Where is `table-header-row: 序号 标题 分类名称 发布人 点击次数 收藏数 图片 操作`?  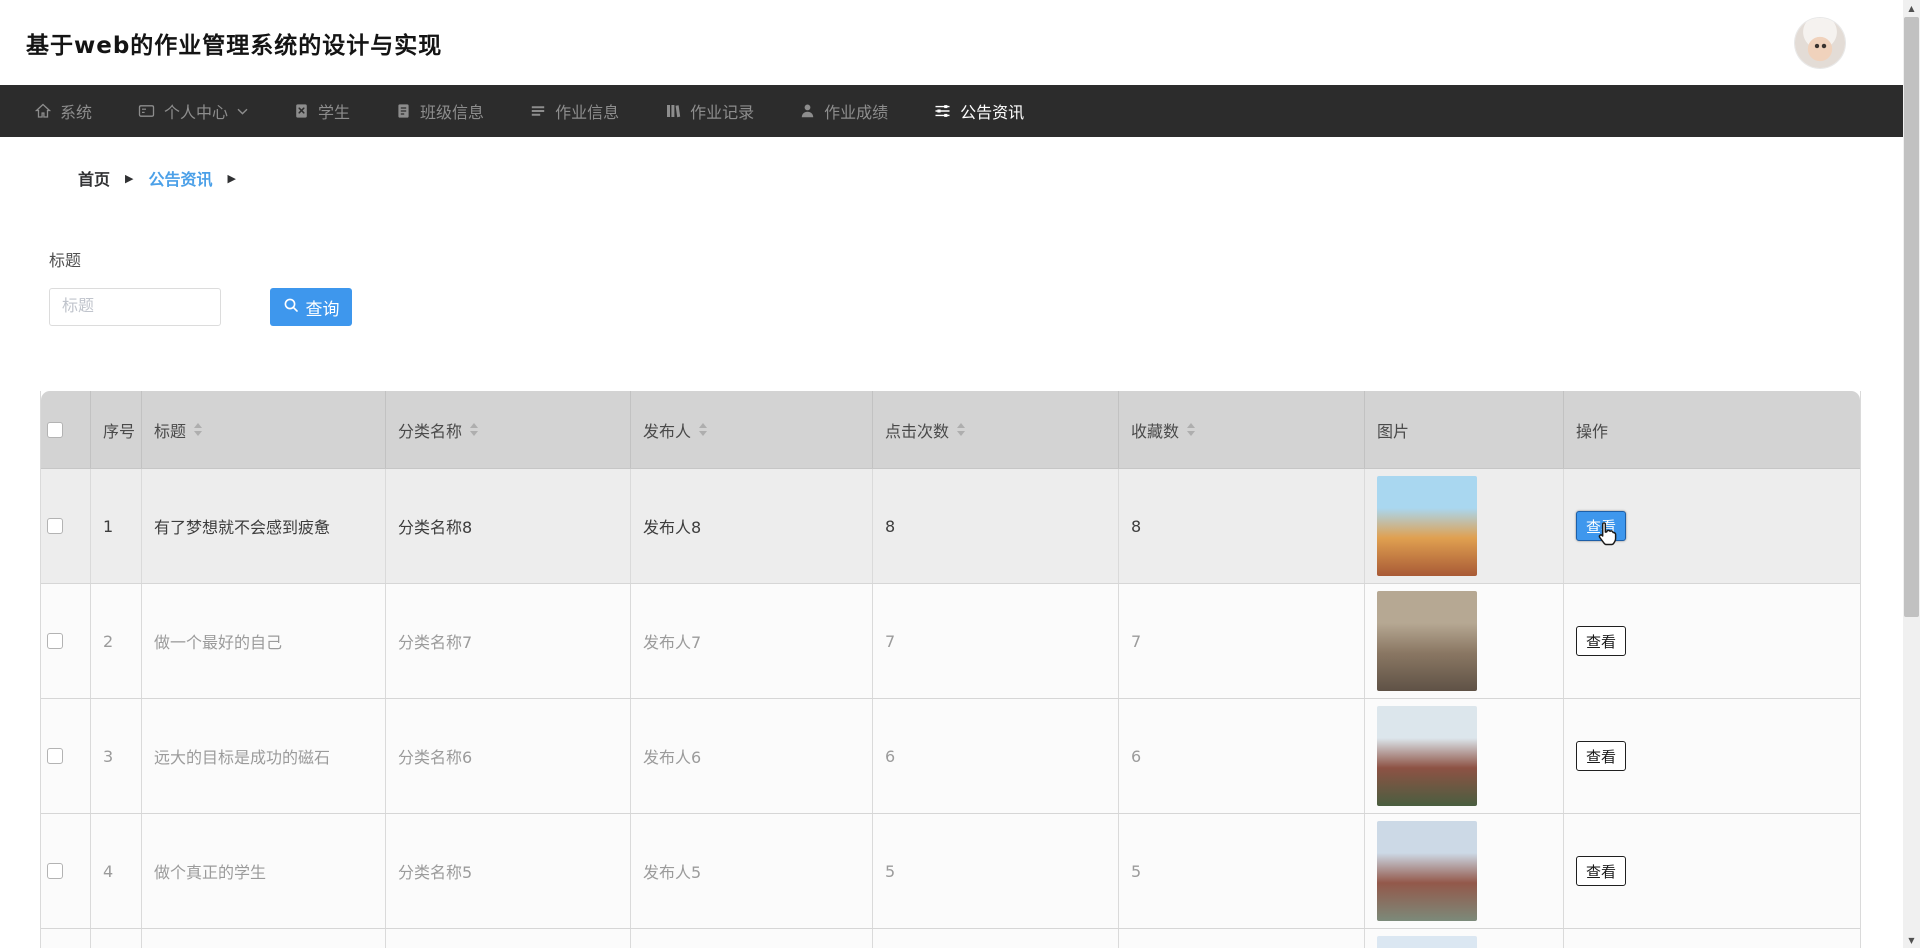
table-header-row: 序号 标题 分类名称 发布人 点击次数 收藏数 图片 操作 is located at coordinates (950, 430).